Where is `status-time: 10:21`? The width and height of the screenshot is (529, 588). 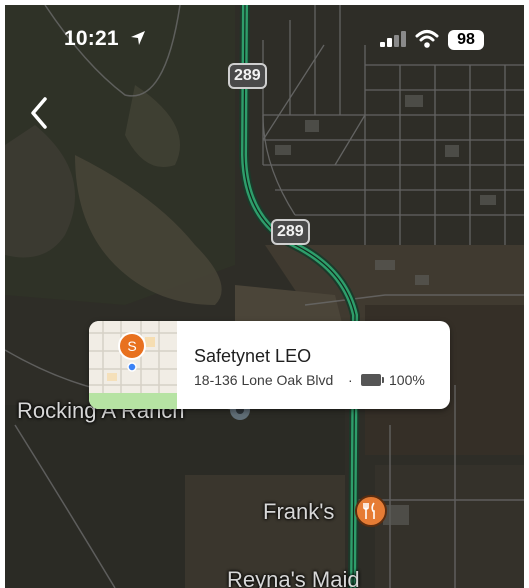 status-time: 10:21 is located at coordinates (91, 38).